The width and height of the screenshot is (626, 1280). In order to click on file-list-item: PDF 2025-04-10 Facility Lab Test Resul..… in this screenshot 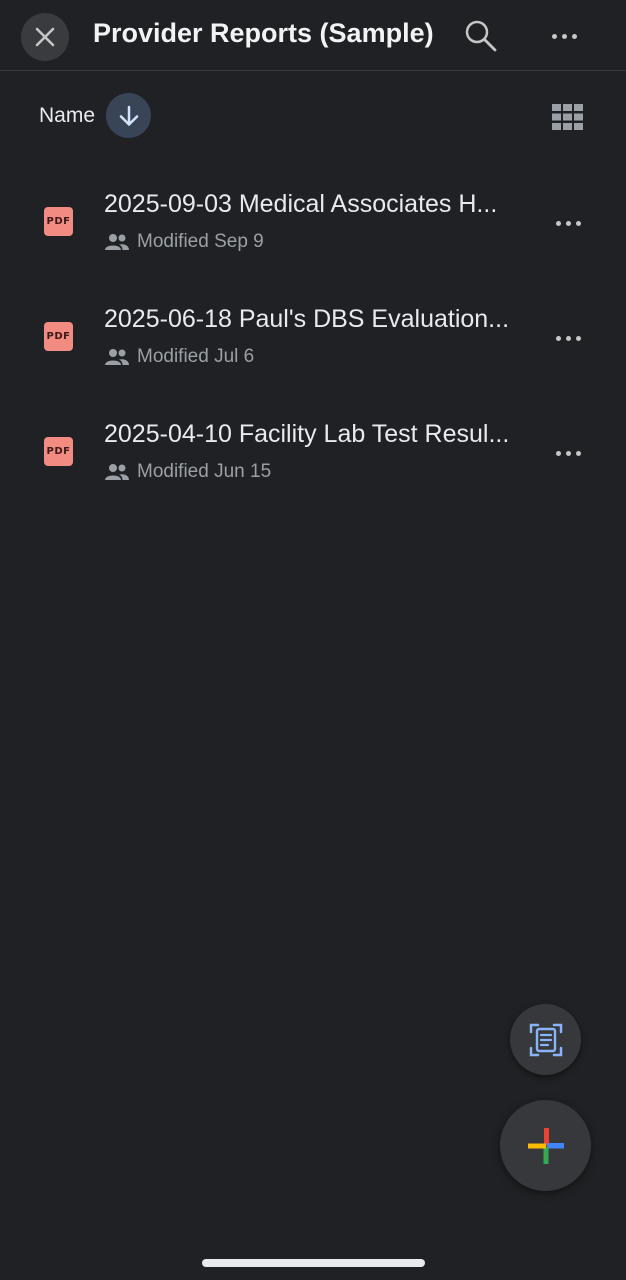, I will do `click(313, 450)`.